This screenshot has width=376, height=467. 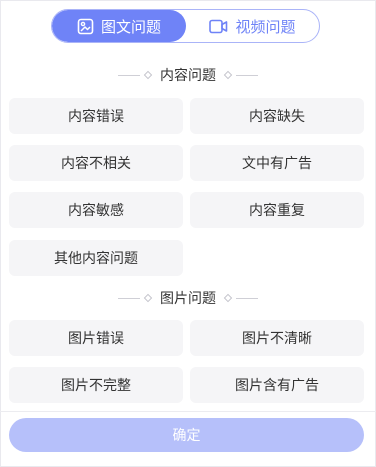 What do you see at coordinates (85, 26) in the screenshot?
I see `image-text-icon` at bounding box center [85, 26].